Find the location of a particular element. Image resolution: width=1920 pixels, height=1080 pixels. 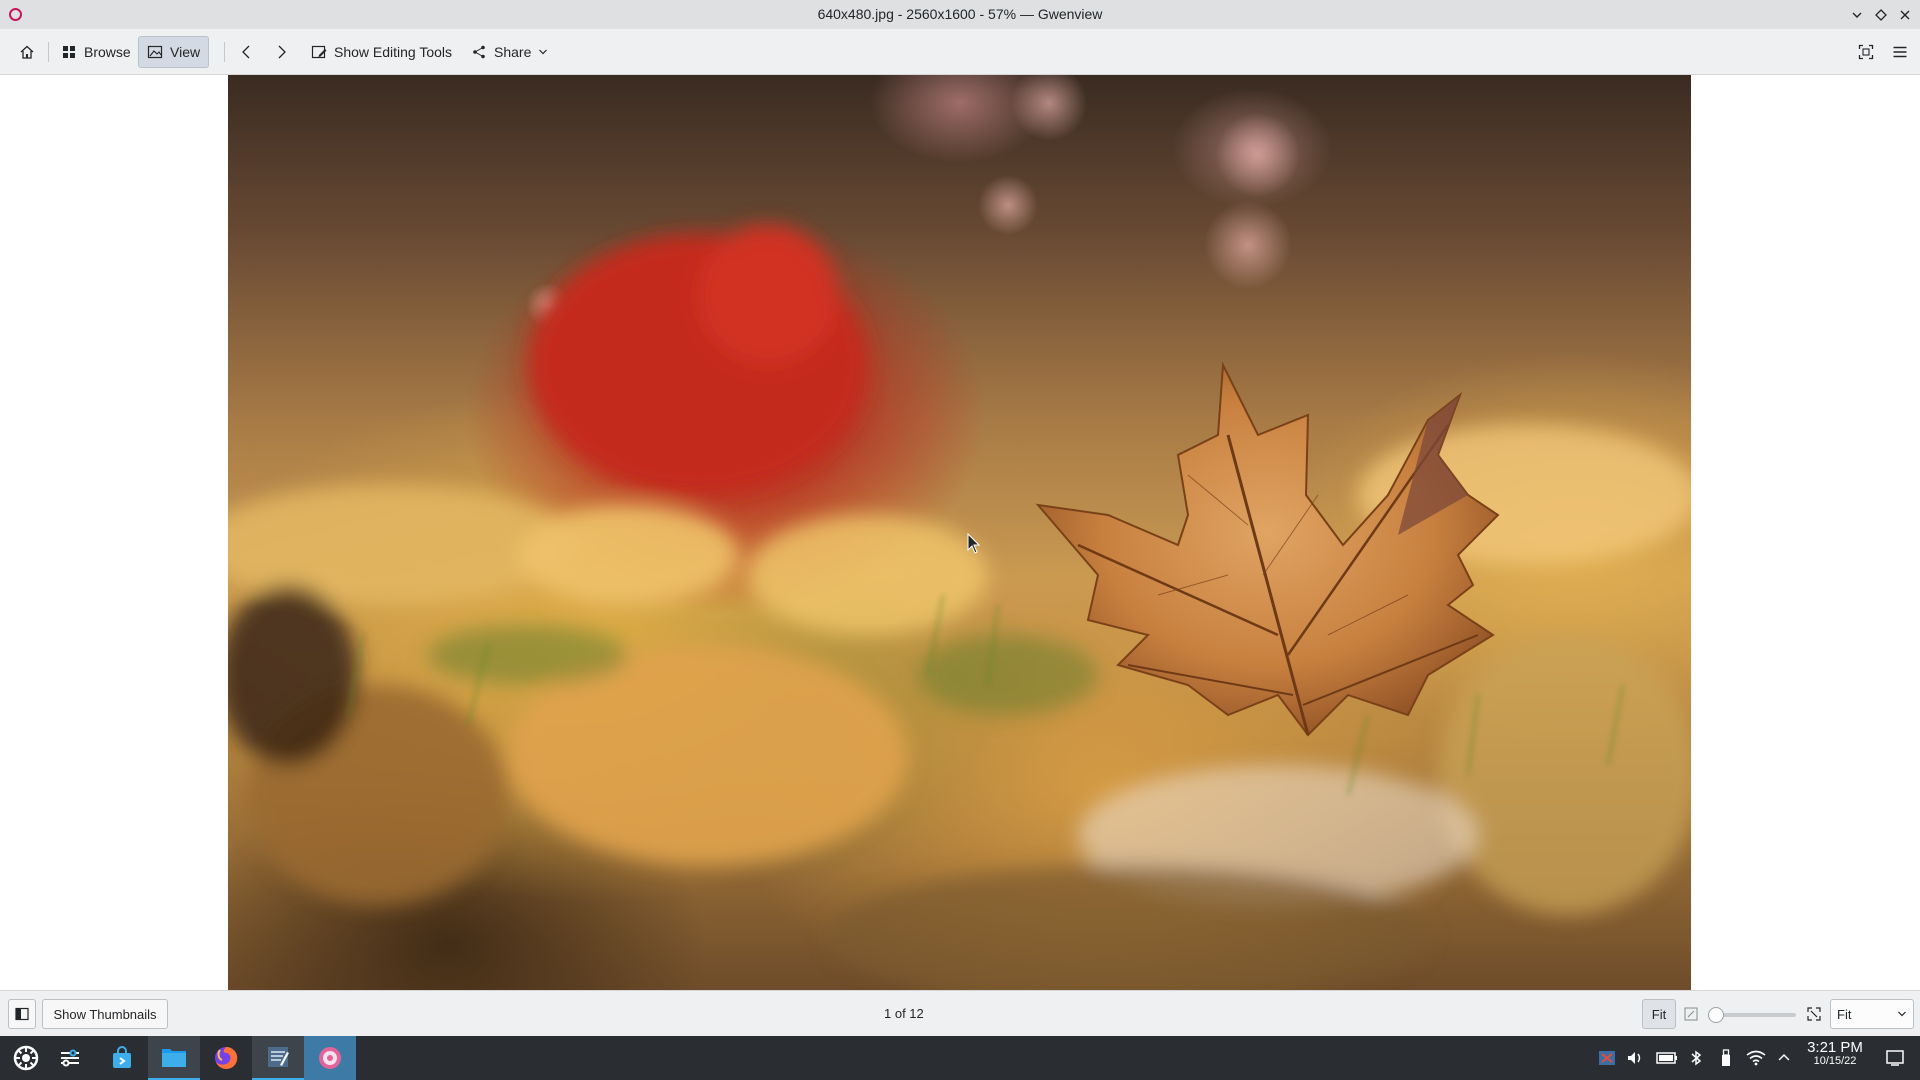

store-bag-icon is located at coordinates (122, 1057).